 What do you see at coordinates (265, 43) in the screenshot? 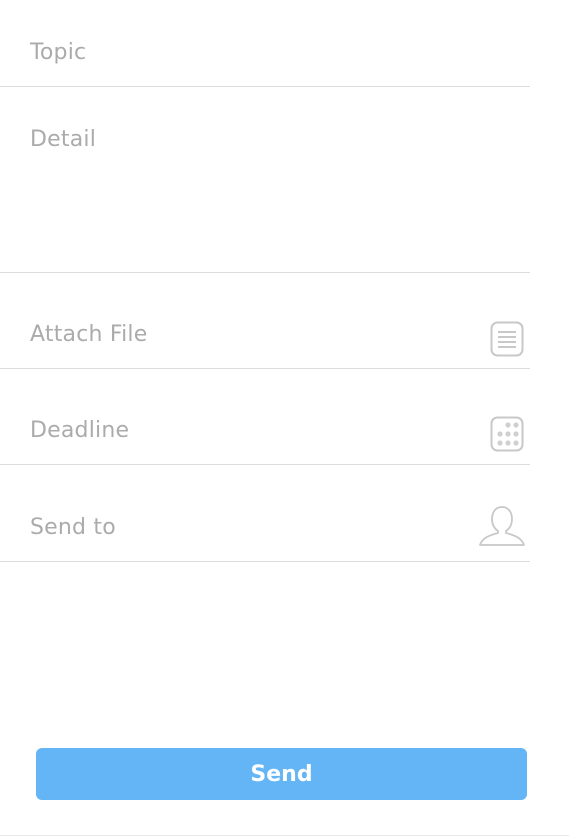
I see `topic-field: Topic` at bounding box center [265, 43].